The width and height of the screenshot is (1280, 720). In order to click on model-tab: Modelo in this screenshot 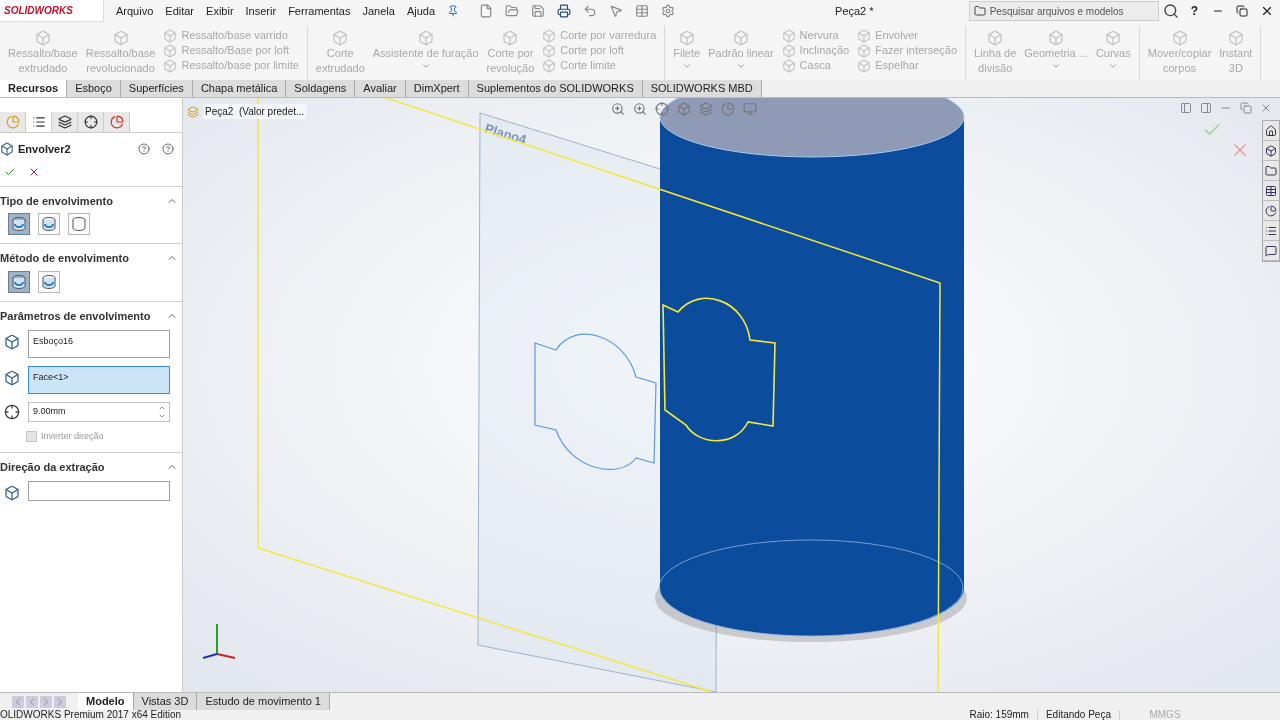, I will do `click(106, 701)`.